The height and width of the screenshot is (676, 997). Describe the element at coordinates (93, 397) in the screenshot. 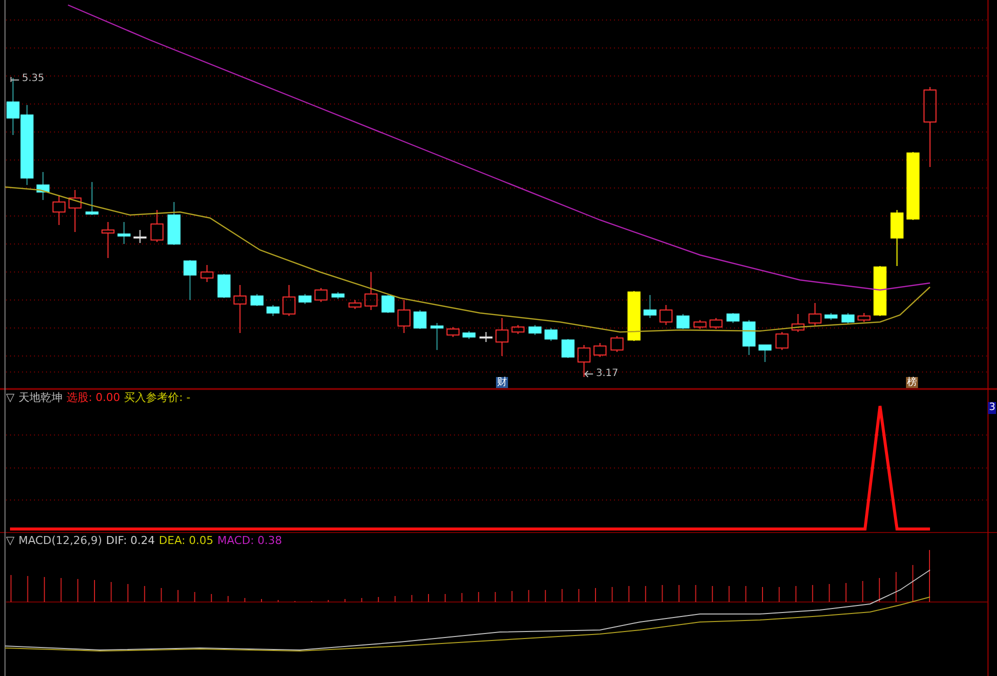

I see `indicator-value: 选股: 0.00` at that location.